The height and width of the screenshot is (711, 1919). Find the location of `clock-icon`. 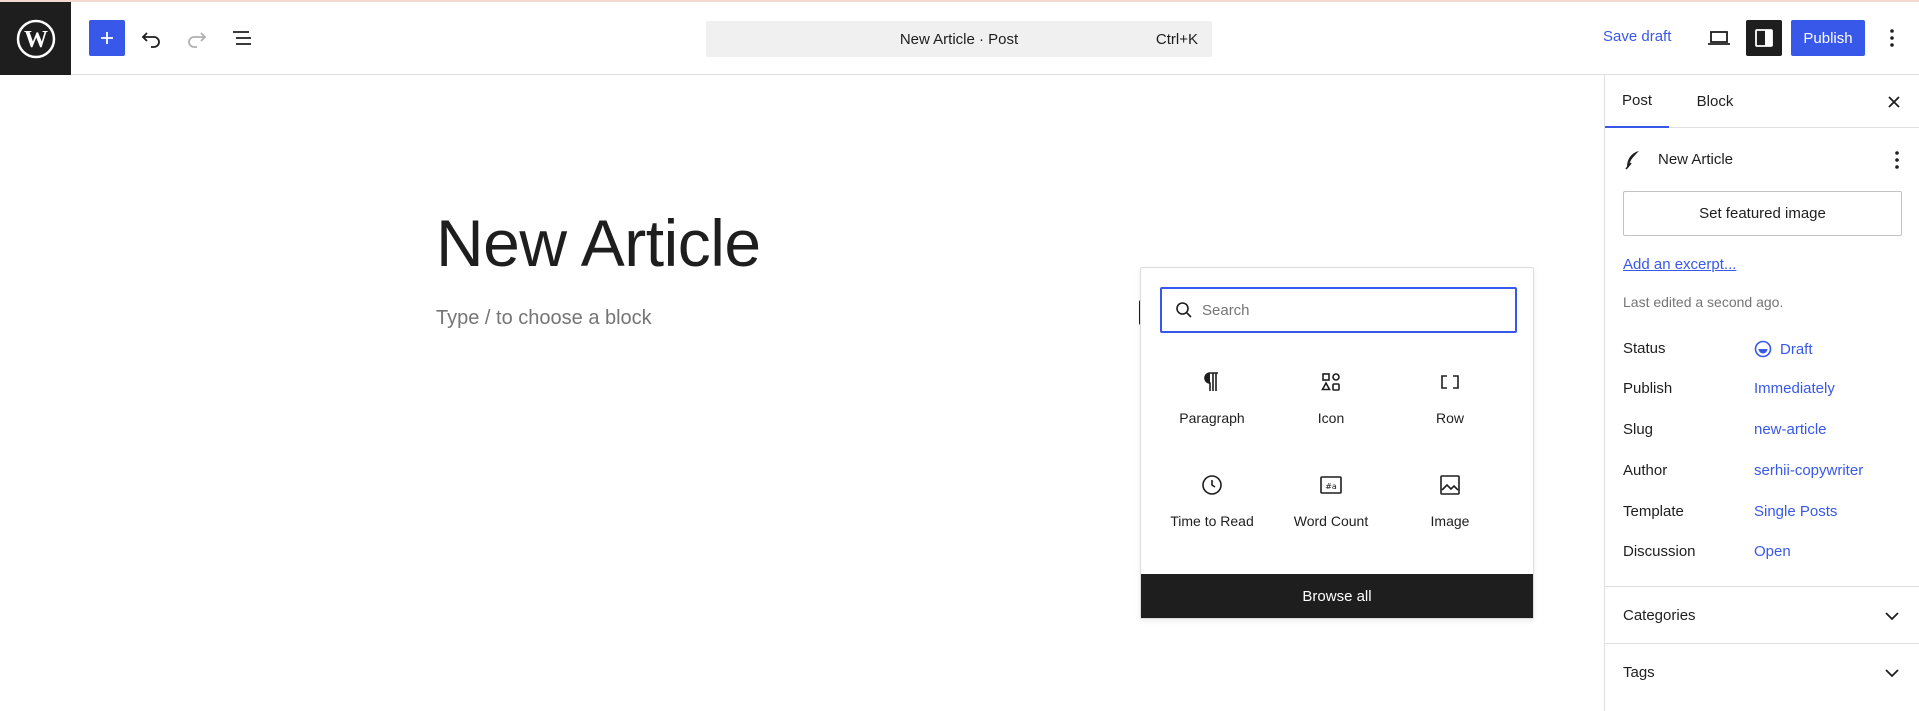

clock-icon is located at coordinates (1212, 485).